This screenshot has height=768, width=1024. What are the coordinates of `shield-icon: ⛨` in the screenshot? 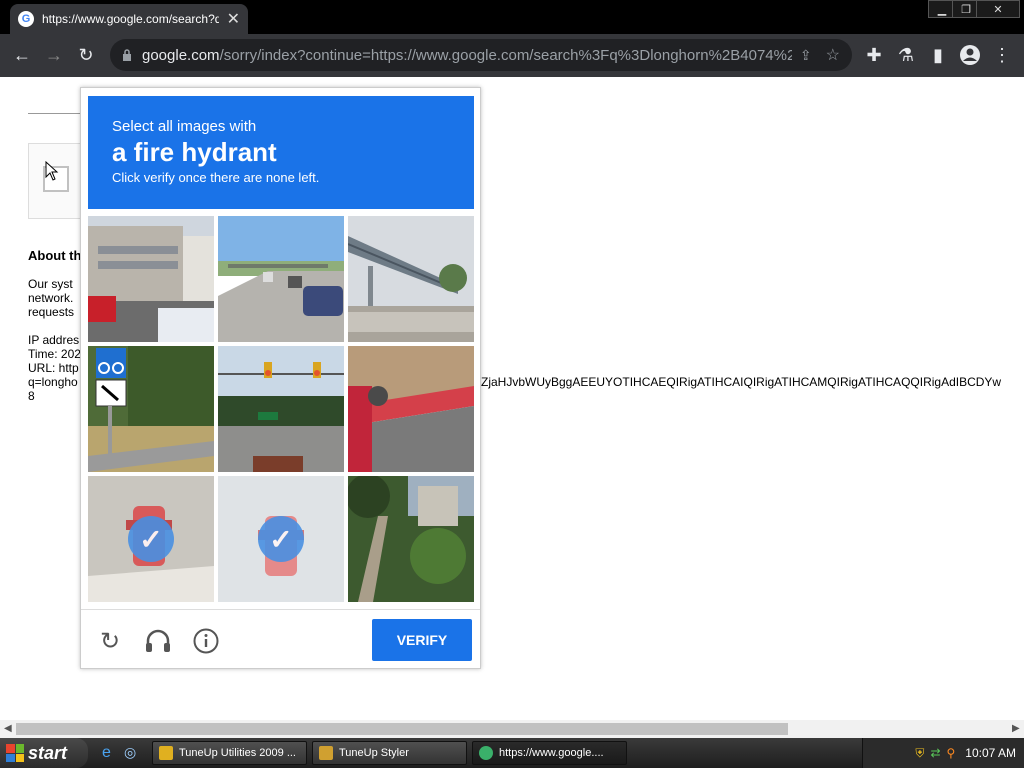 It's located at (919, 753).